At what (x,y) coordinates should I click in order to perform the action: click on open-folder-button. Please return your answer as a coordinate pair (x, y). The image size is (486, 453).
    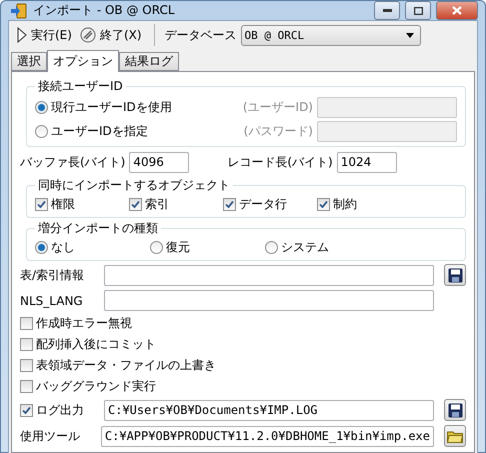
    Looking at the image, I should click on (455, 436).